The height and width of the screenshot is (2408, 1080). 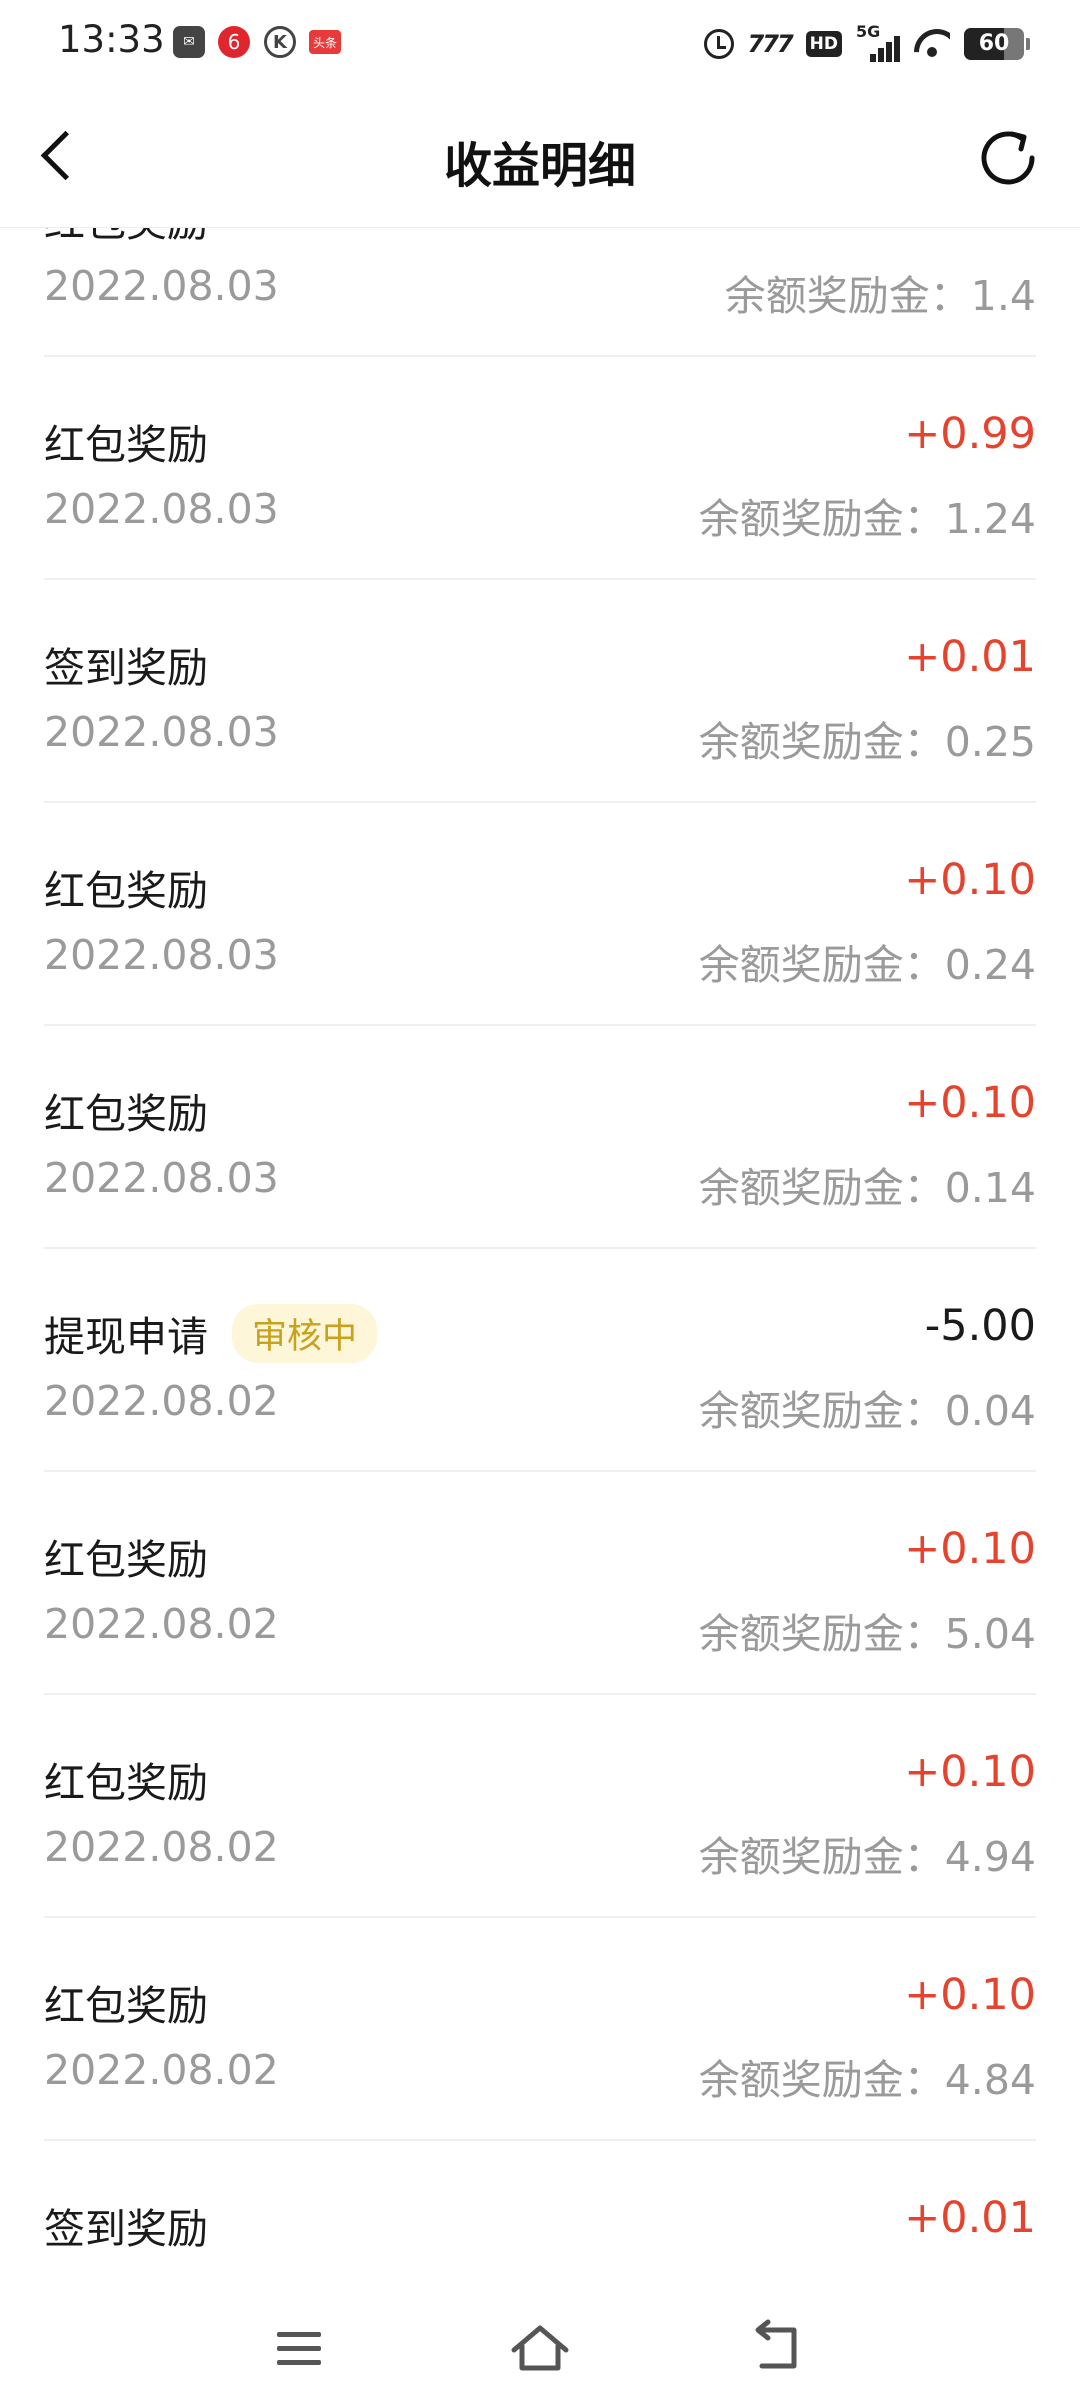 What do you see at coordinates (867, 965) in the screenshot?
I see `item-balance: 余额奖励金：0.24` at bounding box center [867, 965].